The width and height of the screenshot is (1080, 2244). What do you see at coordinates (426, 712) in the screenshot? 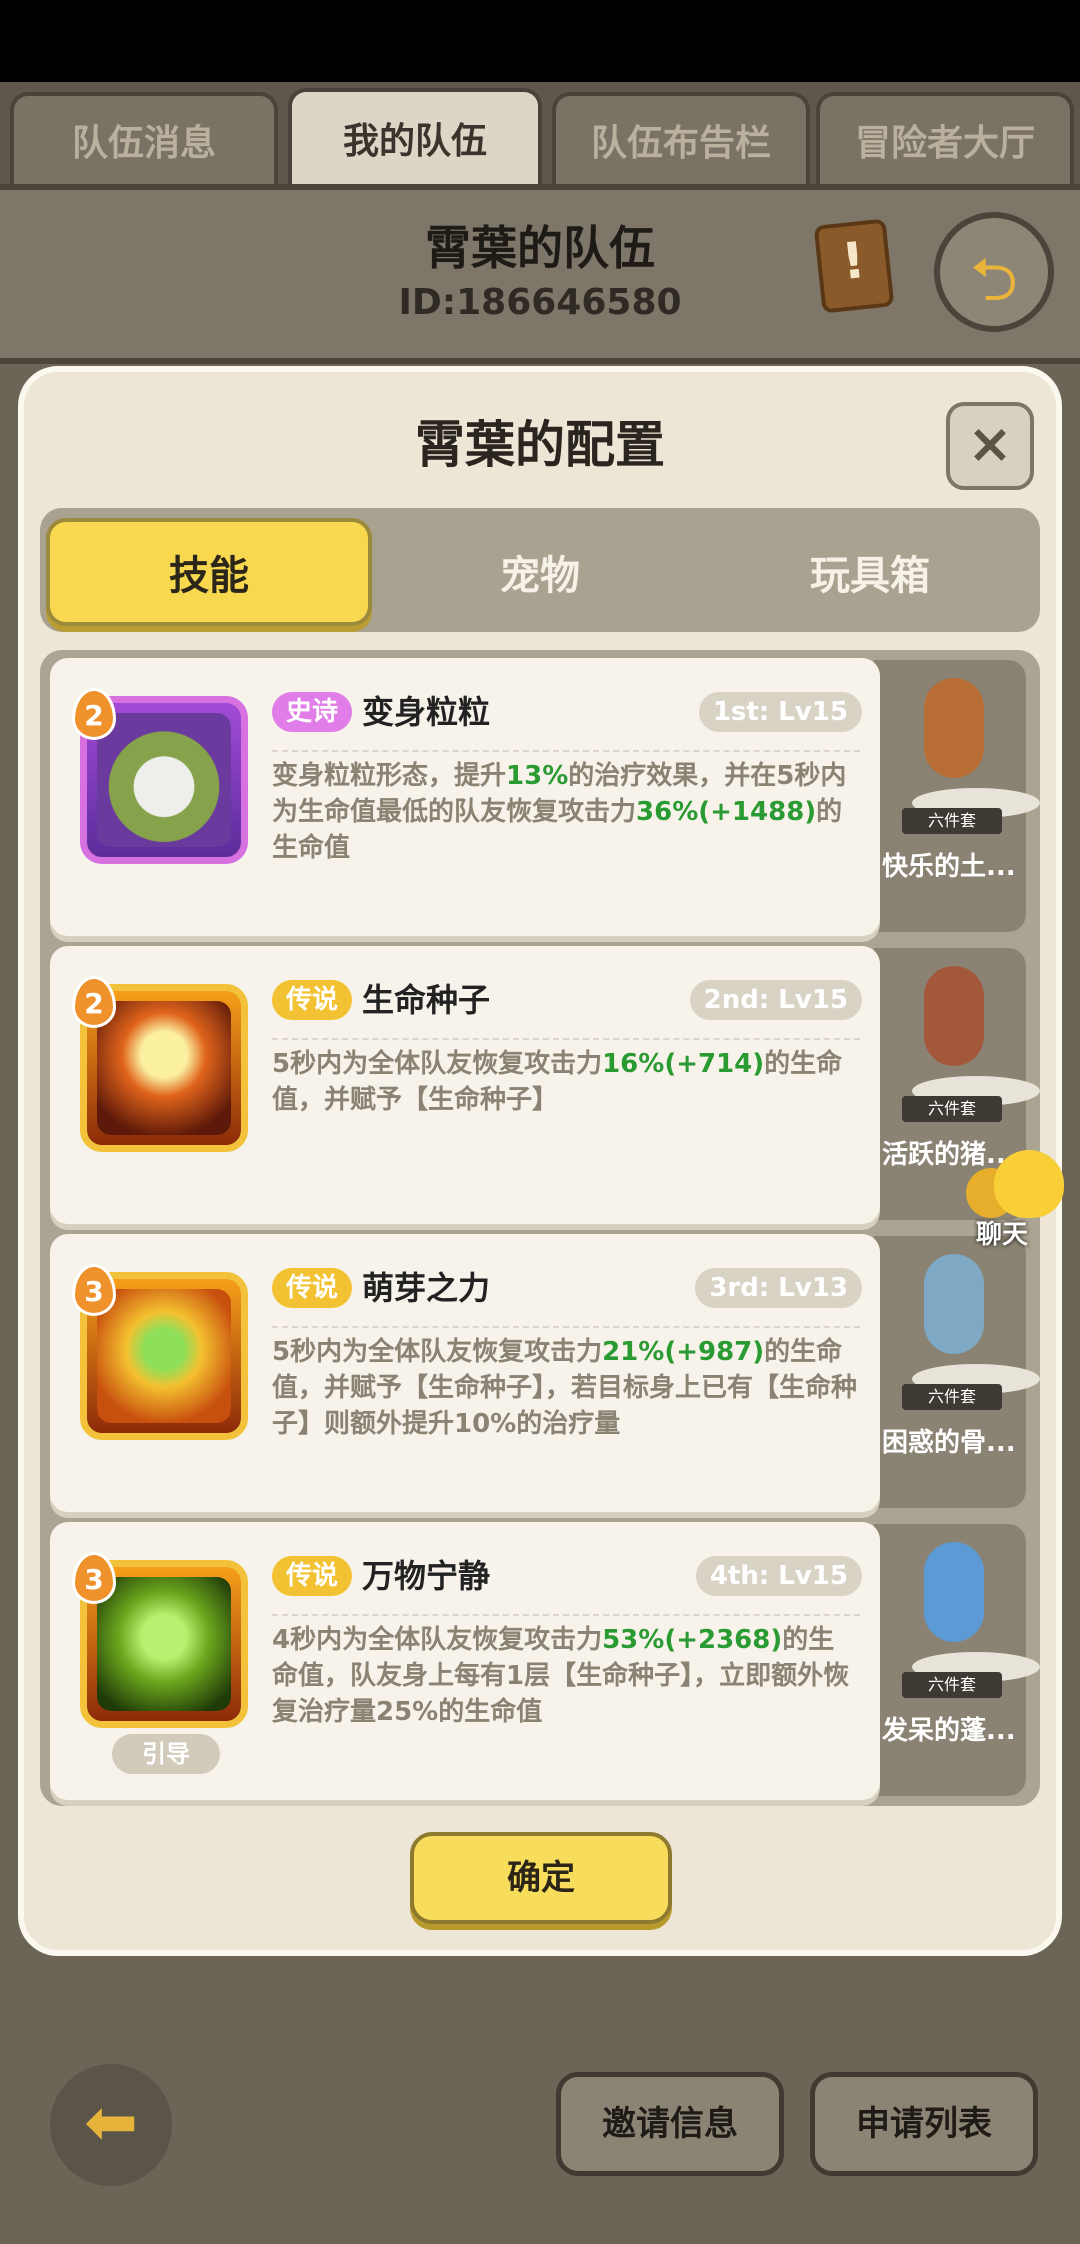
I see `skill-name: 变身粒粒` at bounding box center [426, 712].